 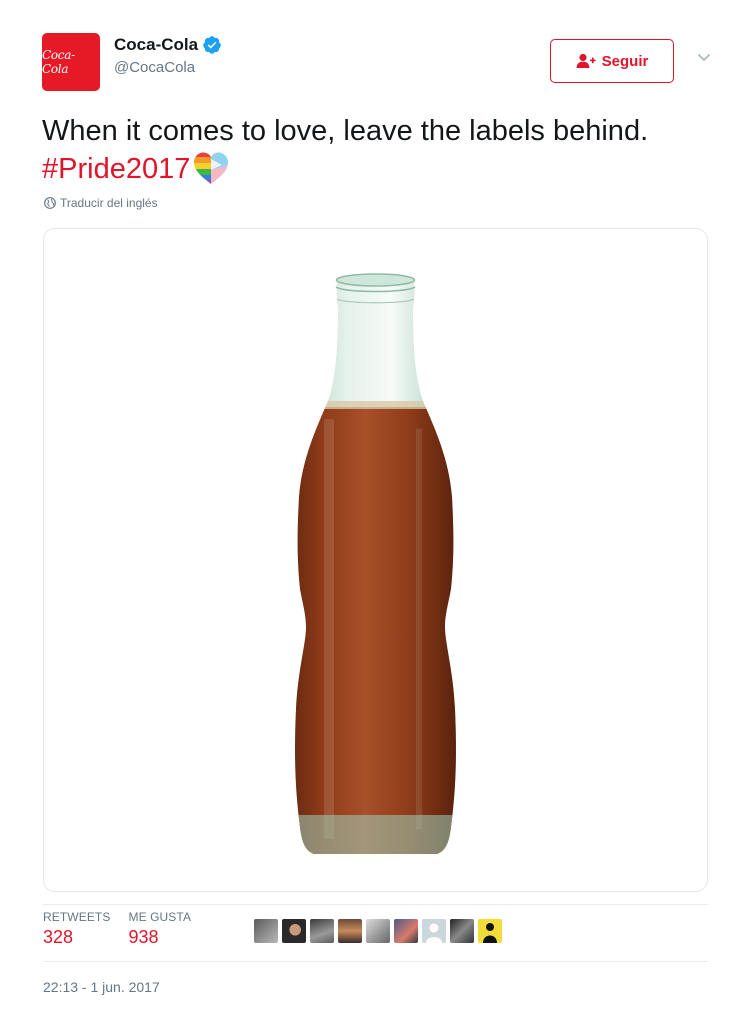 I want to click on tweet-header: Coca-Cola Coca-Cola @CocaCola Seguir, so click(x=377, y=62).